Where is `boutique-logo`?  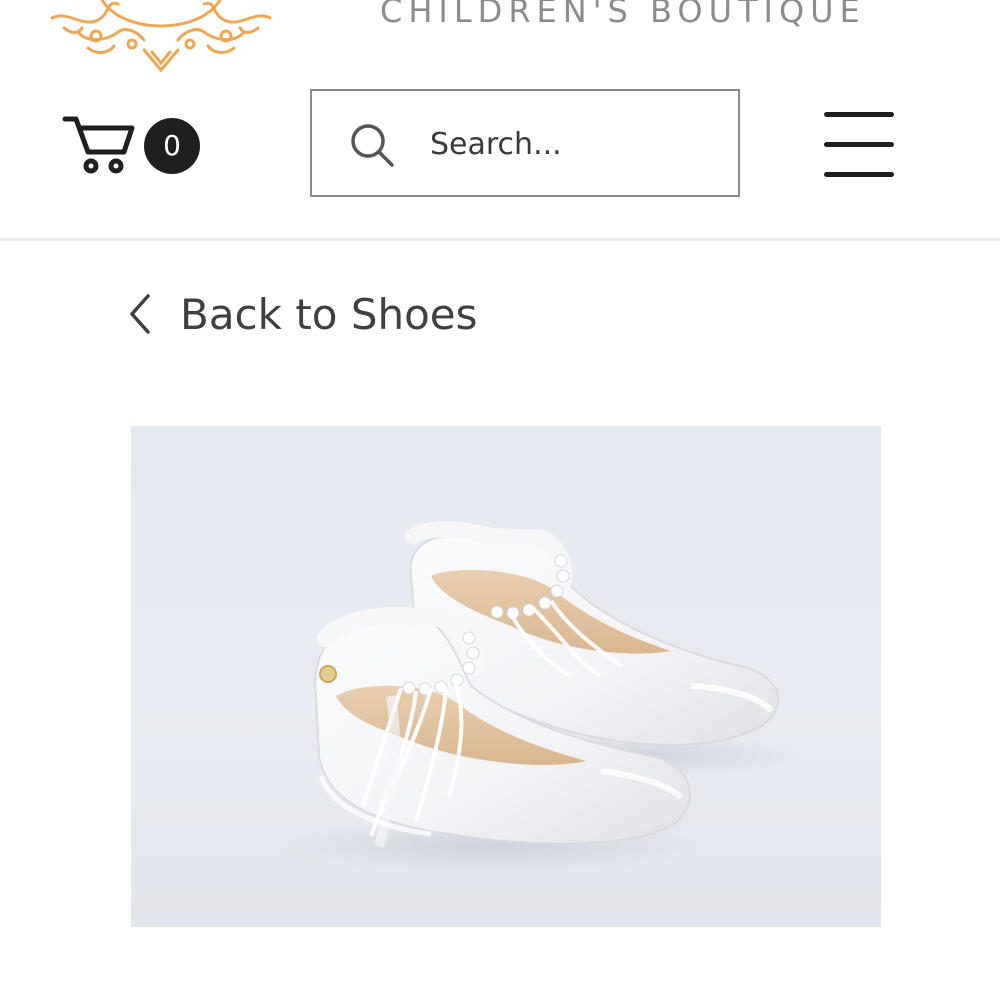 boutique-logo is located at coordinates (161, 37).